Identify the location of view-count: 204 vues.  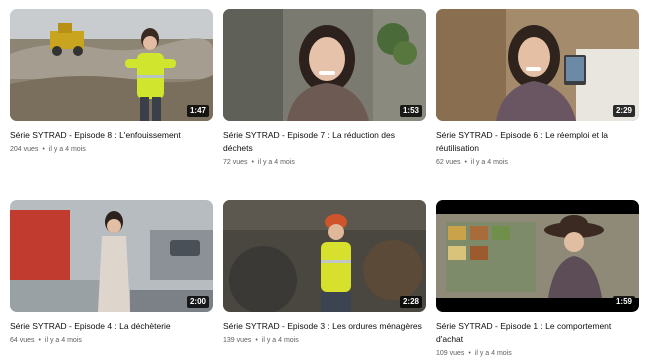
(24, 149).